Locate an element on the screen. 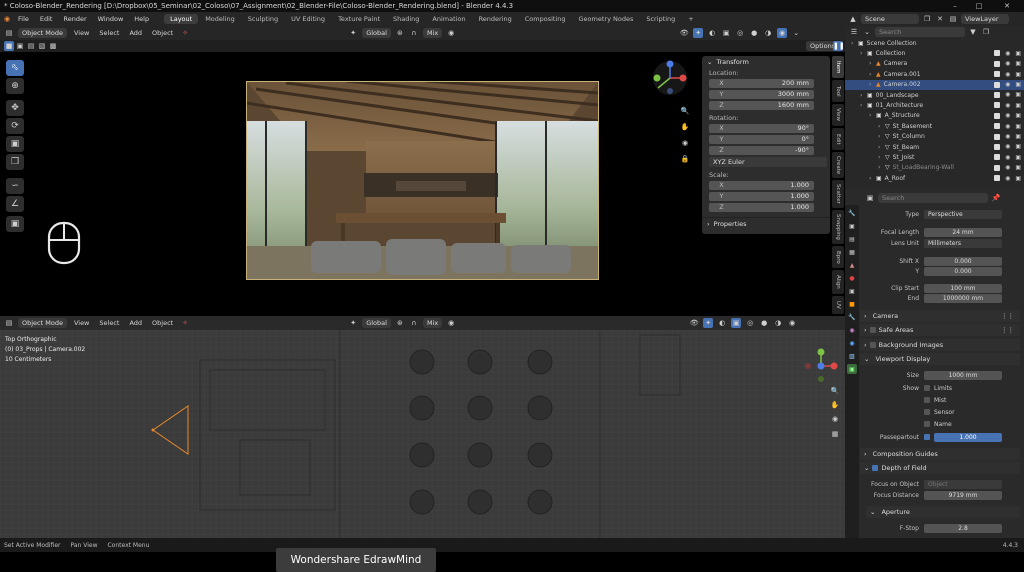 This screenshot has height=572, width=1024. tab-view: View is located at coordinates (838, 115).